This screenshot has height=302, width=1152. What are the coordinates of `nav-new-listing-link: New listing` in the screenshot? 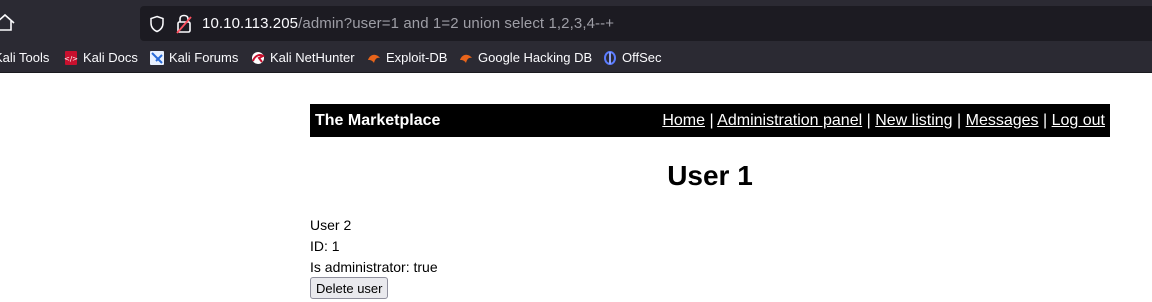 It's located at (913, 120).